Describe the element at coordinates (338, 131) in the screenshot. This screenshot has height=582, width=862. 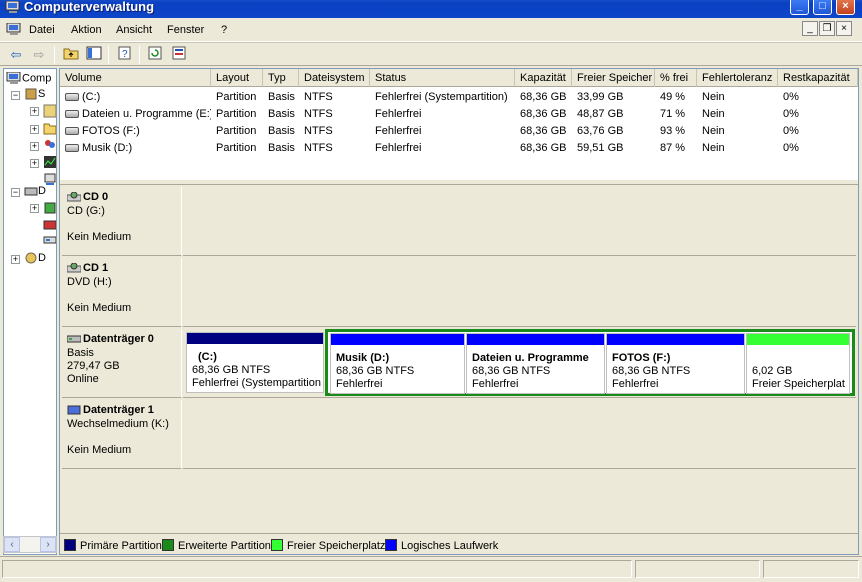
I see `table-cell: NTFS` at that location.